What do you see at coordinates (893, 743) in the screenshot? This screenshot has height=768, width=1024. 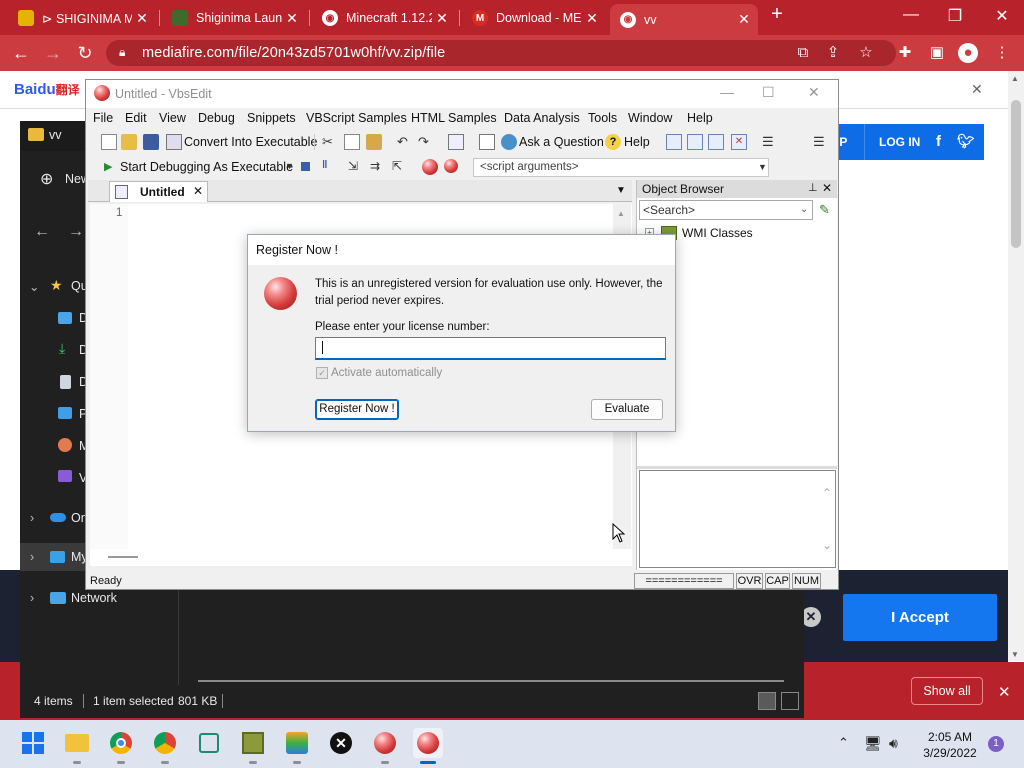 I see `volume-icon: 🔊︎` at bounding box center [893, 743].